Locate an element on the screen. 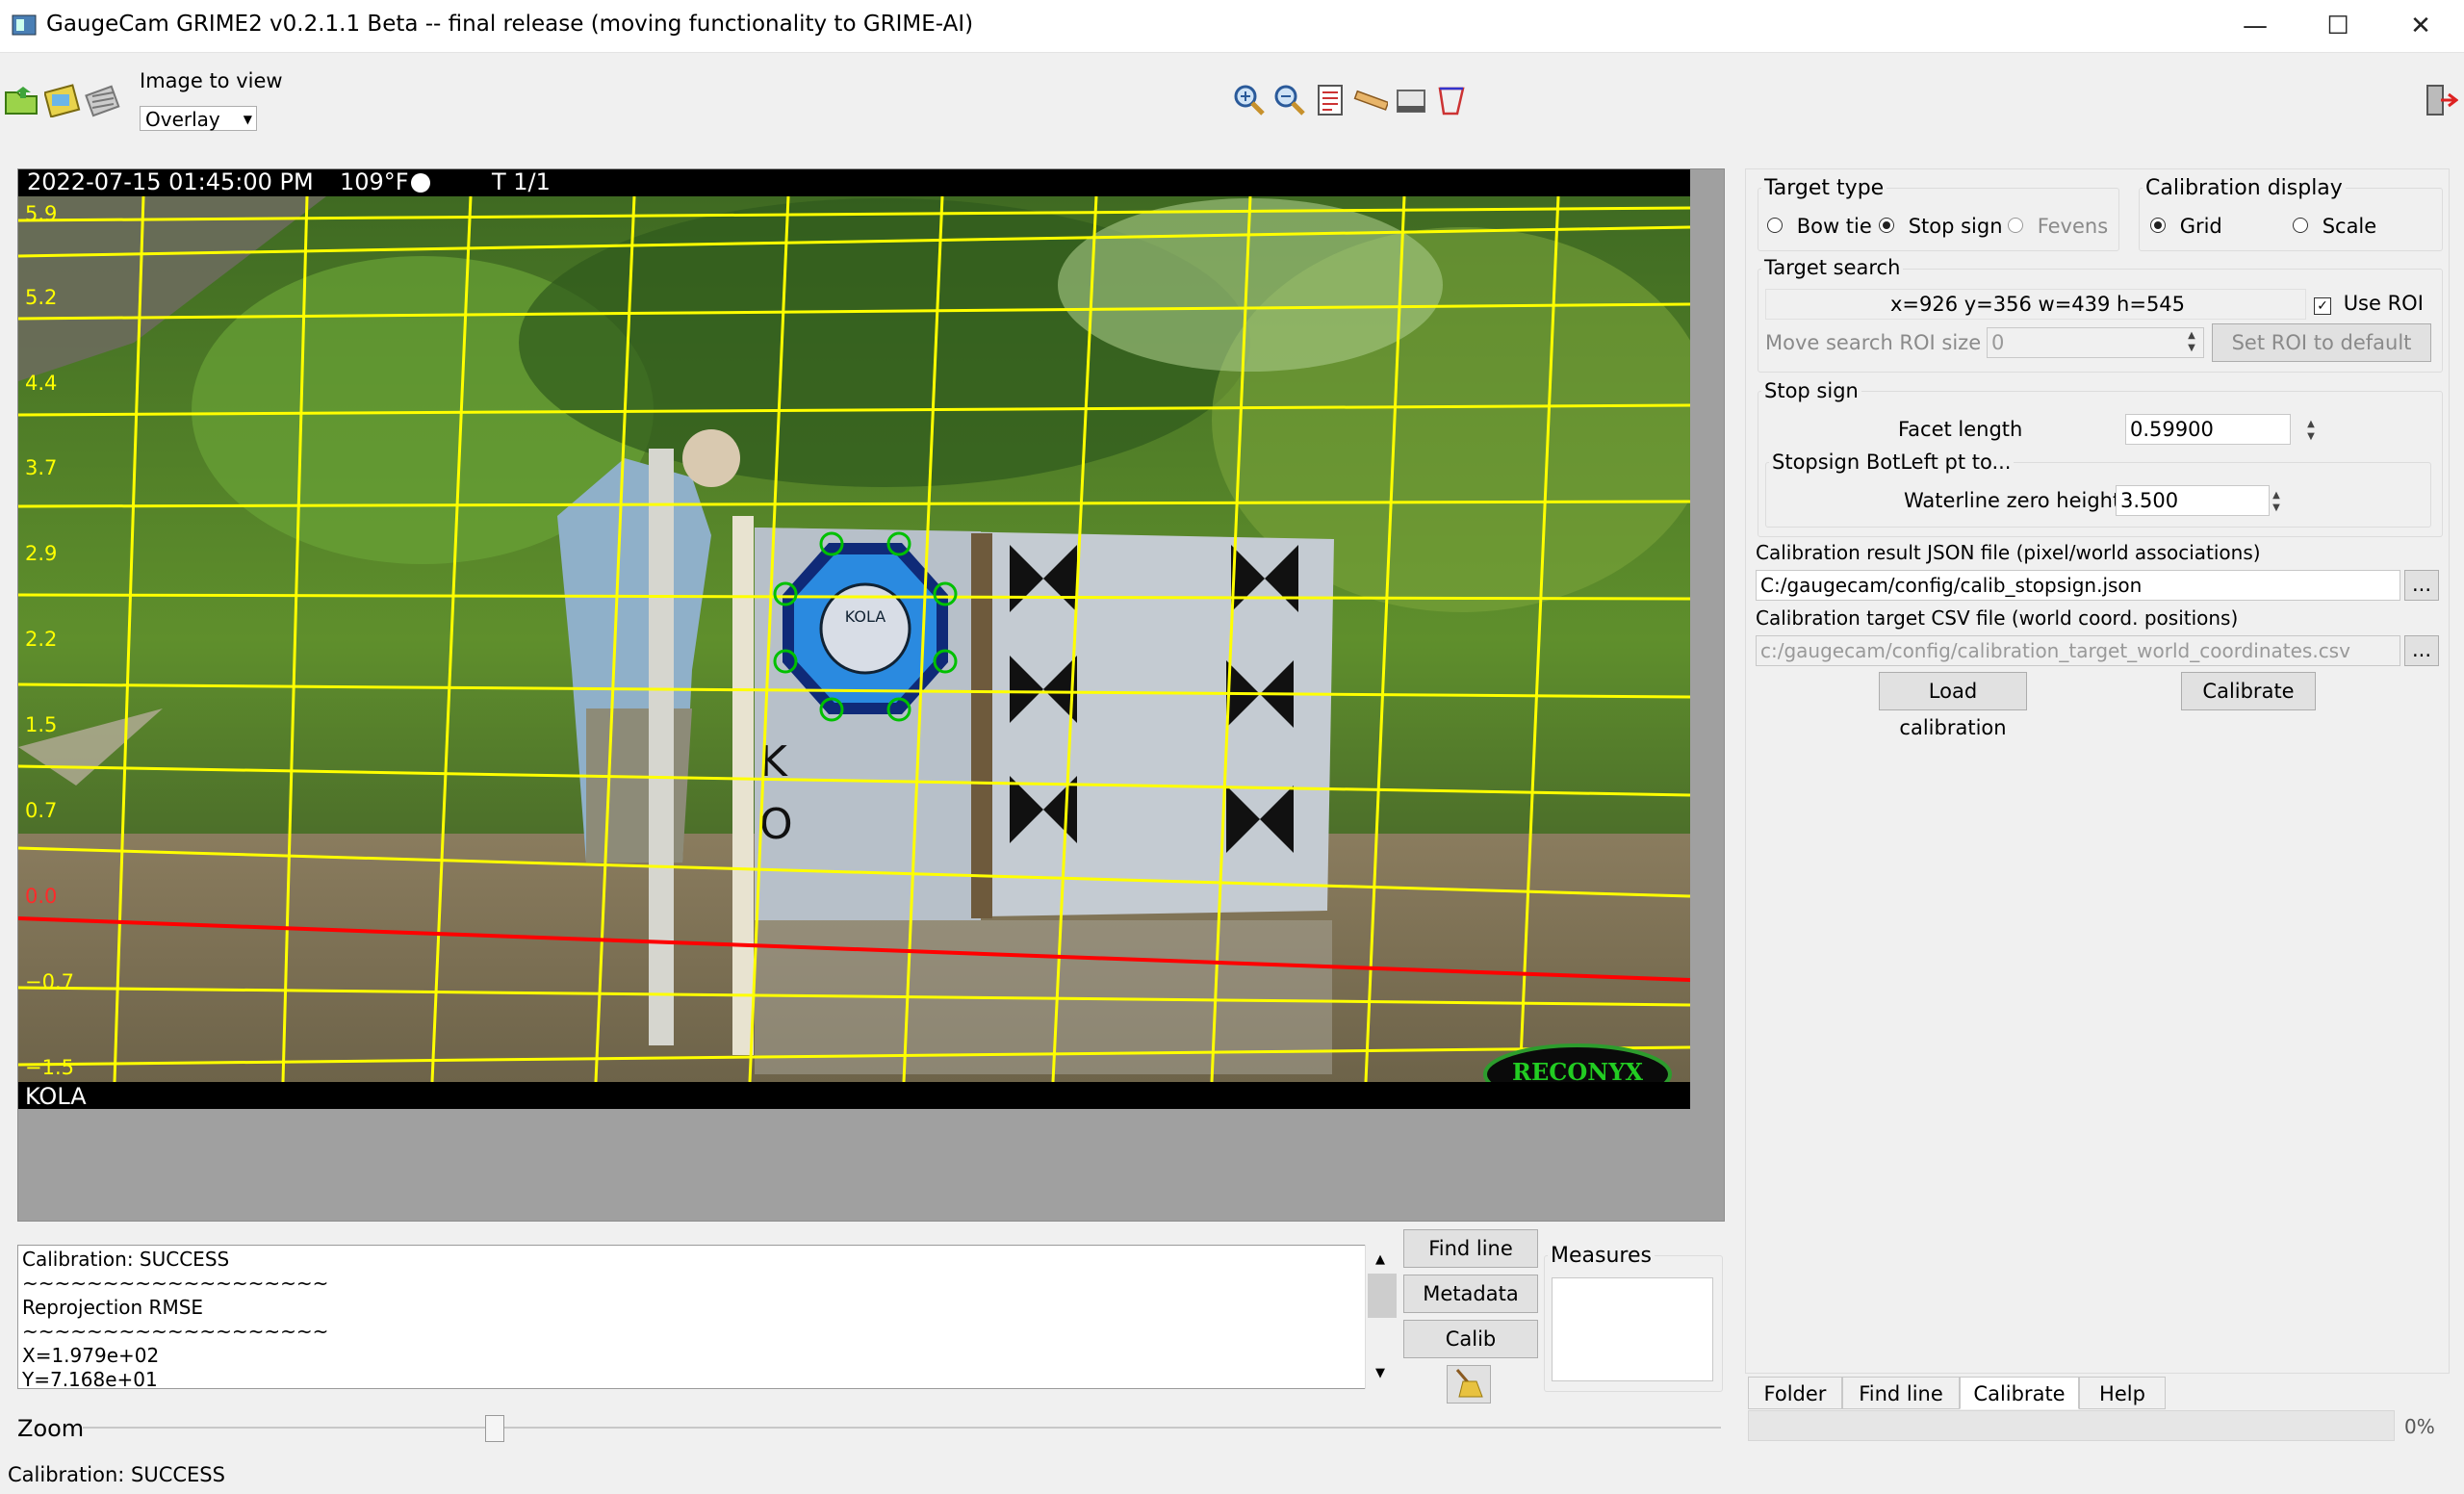 This screenshot has height=1494, width=2464. image-camera-name: KOLA is located at coordinates (56, 1096).